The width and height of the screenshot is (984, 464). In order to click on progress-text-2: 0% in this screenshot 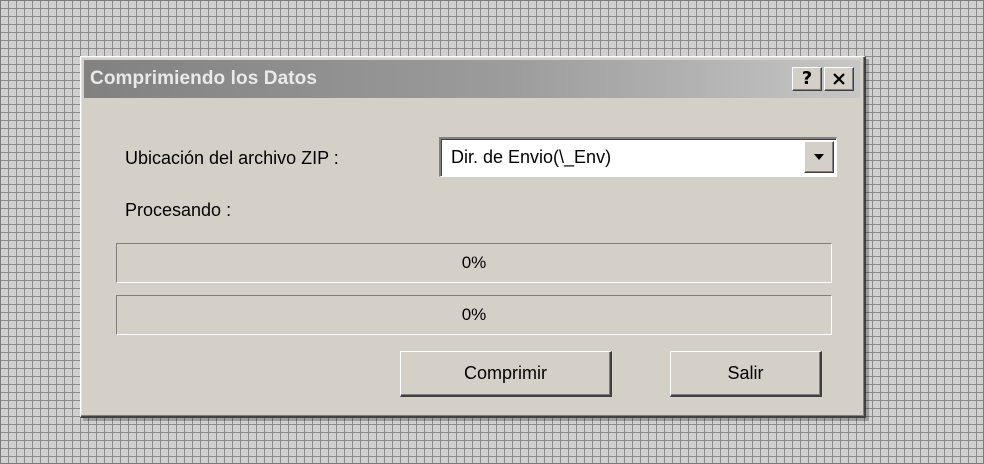, I will do `click(474, 314)`.